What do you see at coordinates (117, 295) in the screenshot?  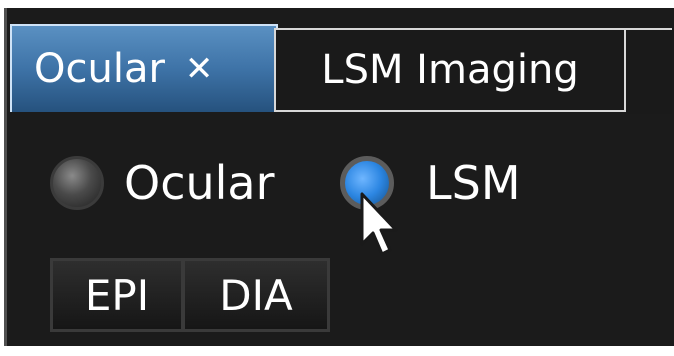 I see `epi-button: EPI` at bounding box center [117, 295].